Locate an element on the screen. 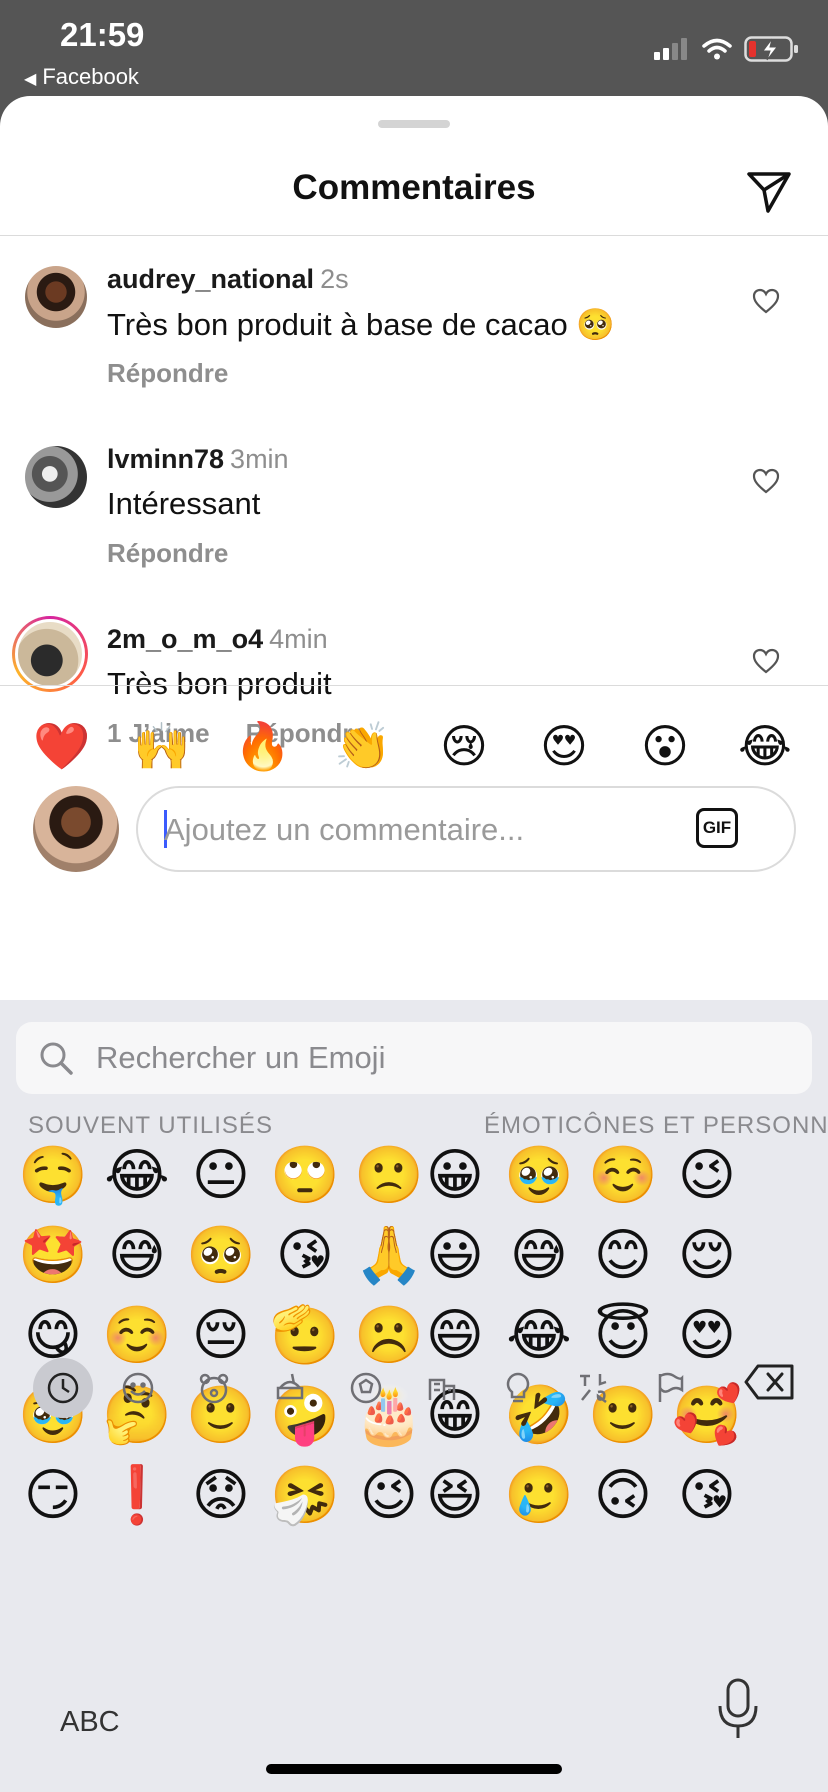 This screenshot has width=828, height=1792. current-user-avatar is located at coordinates (76, 829).